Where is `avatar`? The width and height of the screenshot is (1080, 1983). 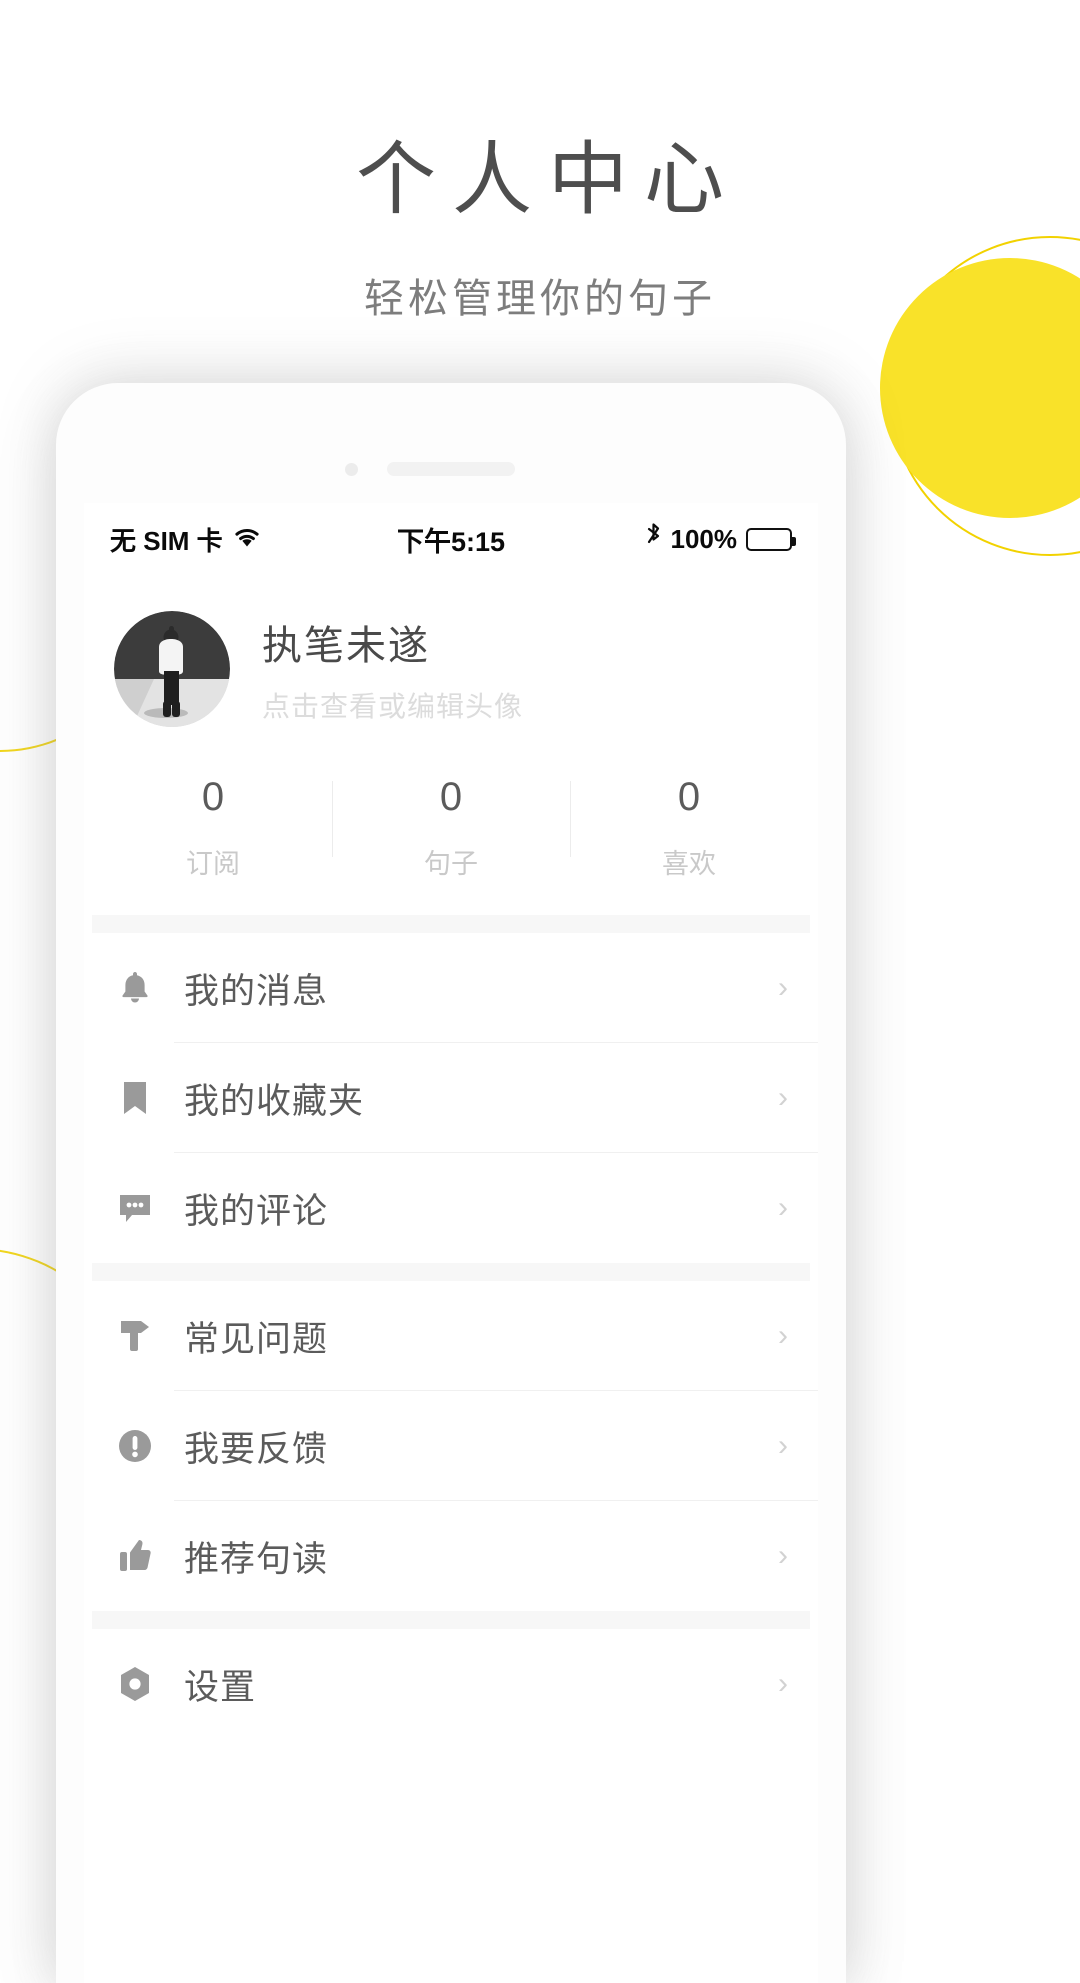 avatar is located at coordinates (172, 669).